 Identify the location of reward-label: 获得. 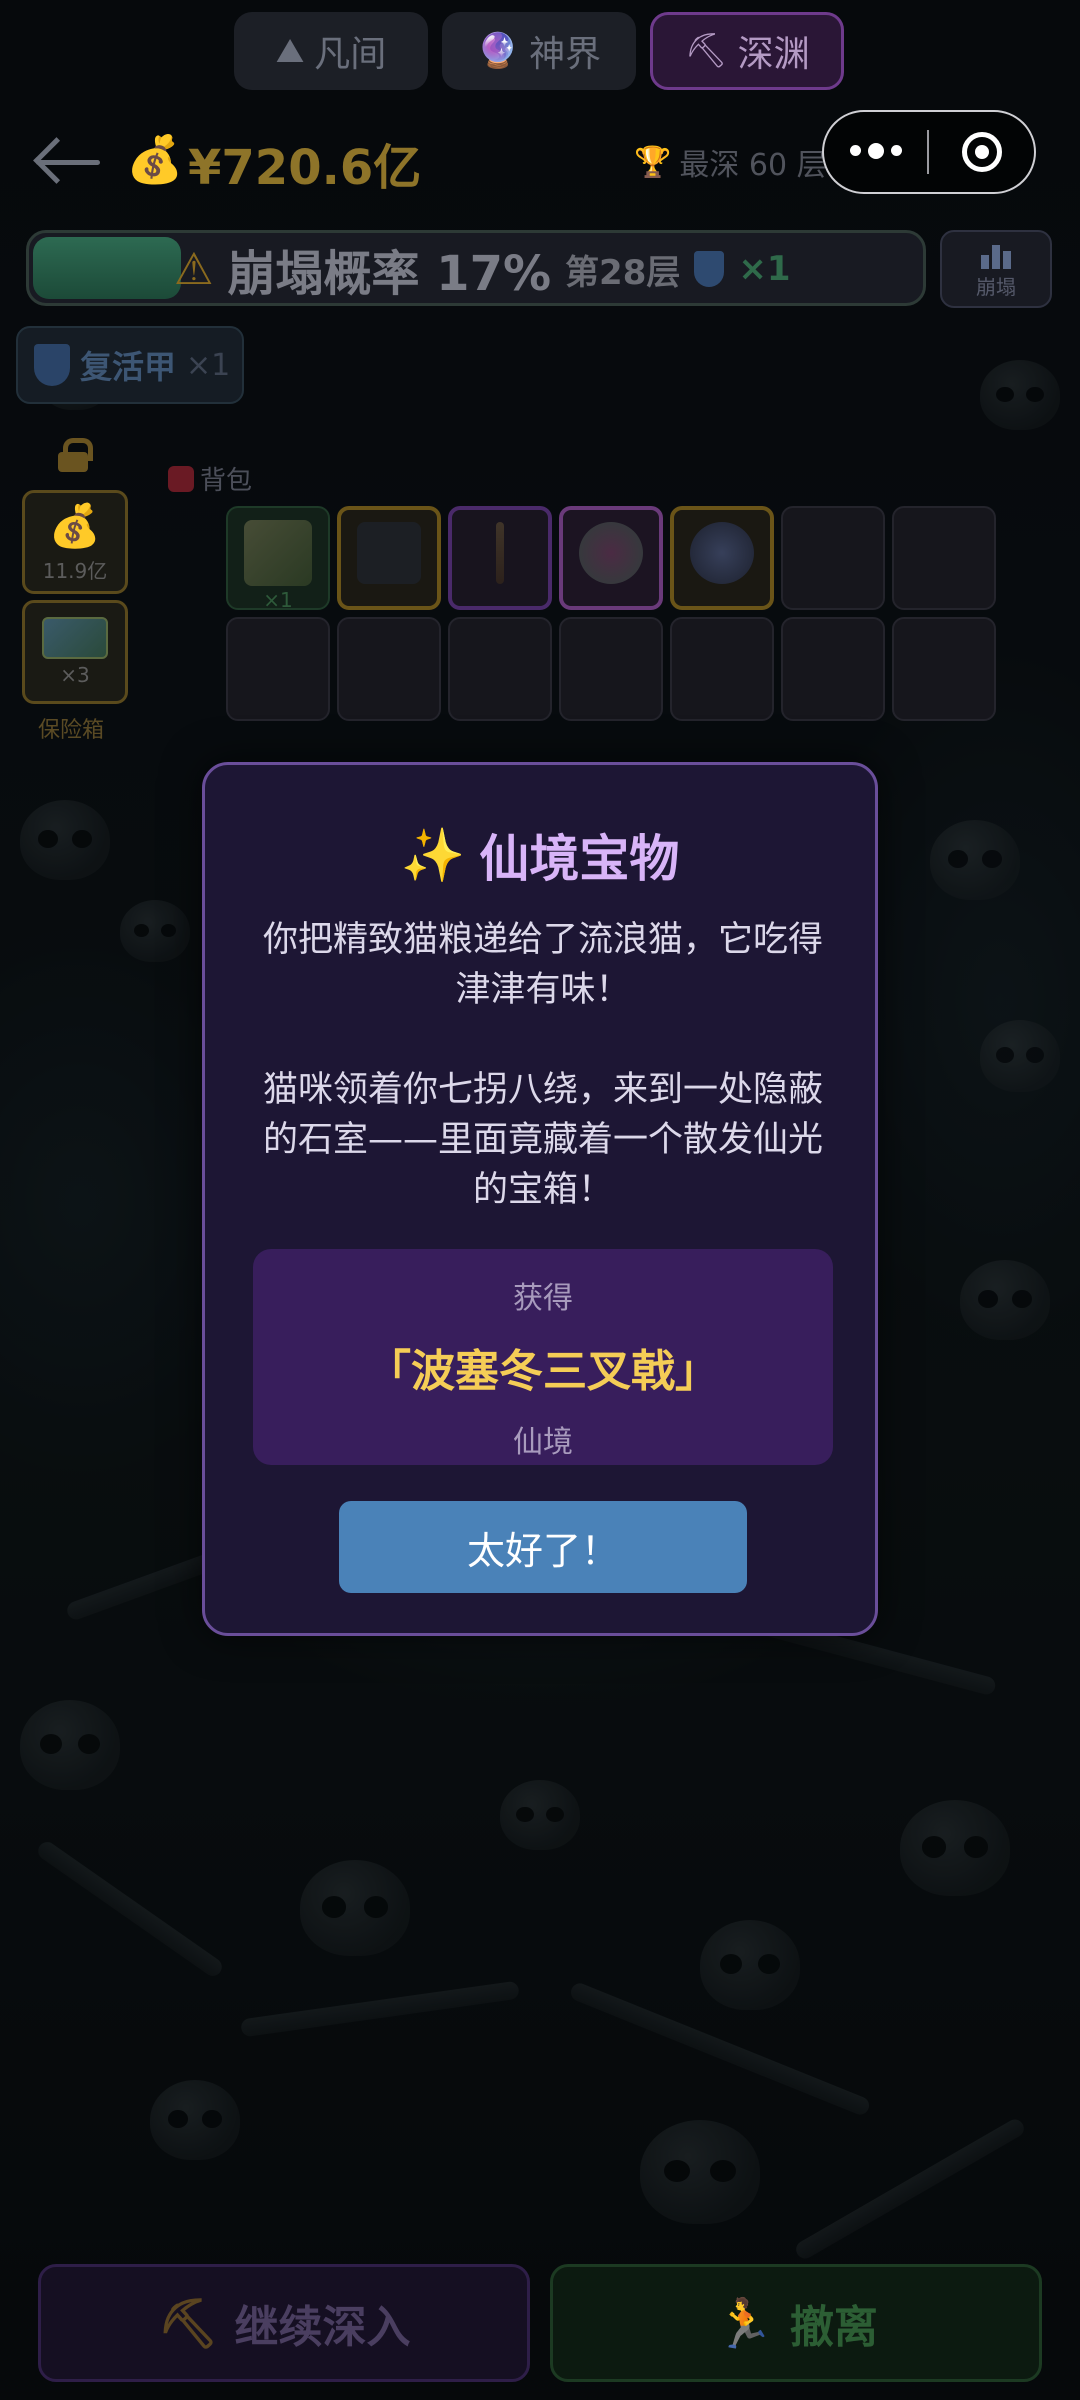
(543, 1298).